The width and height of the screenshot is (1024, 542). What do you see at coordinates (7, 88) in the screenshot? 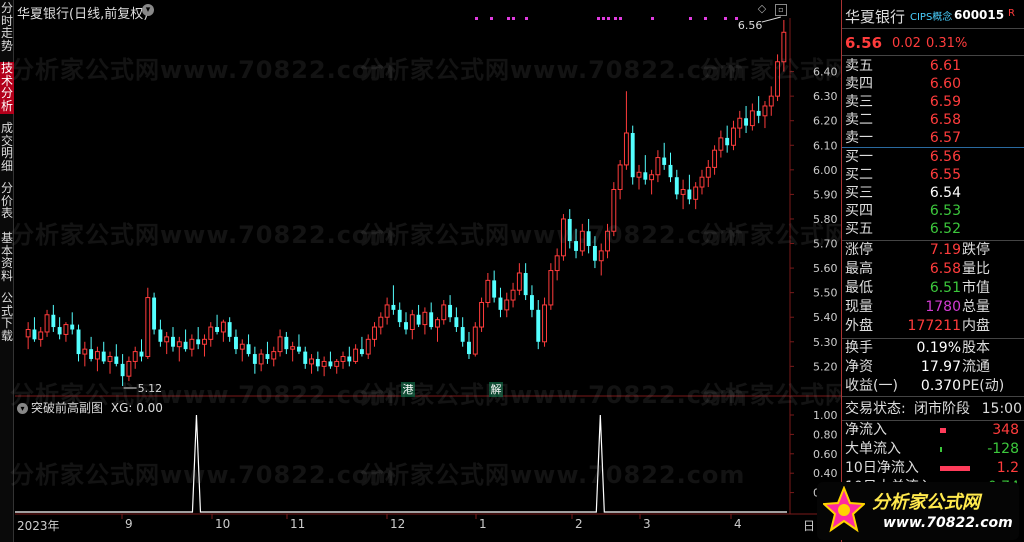
I see `left-tab-1: 技术分析` at bounding box center [7, 88].